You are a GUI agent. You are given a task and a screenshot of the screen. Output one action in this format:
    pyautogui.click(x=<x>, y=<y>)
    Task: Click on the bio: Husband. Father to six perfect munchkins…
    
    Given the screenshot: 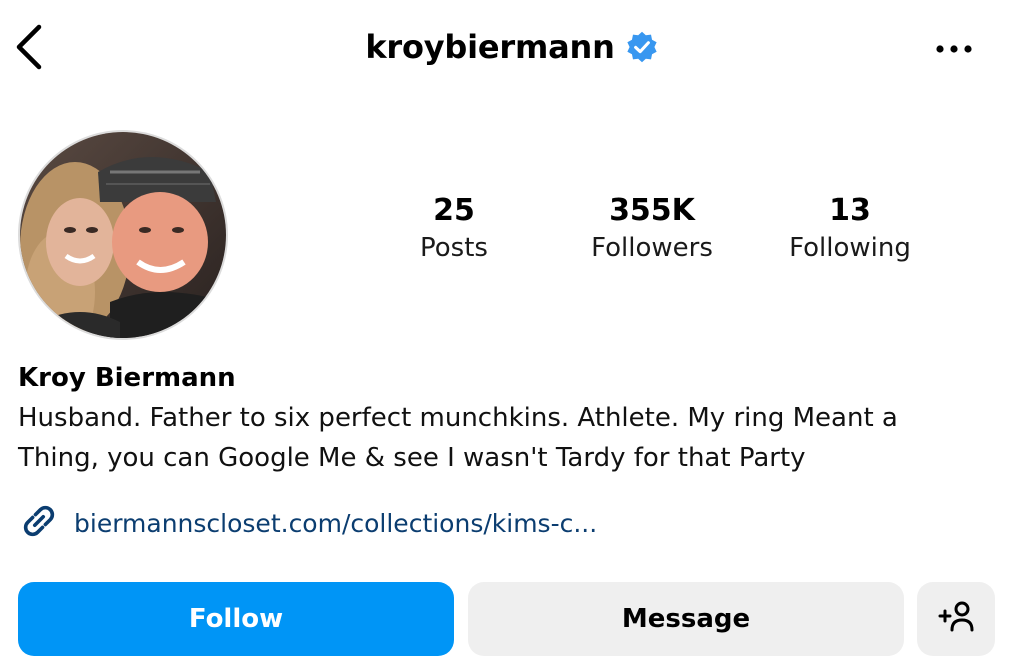 What is the action you would take?
    pyautogui.click(x=498, y=438)
    